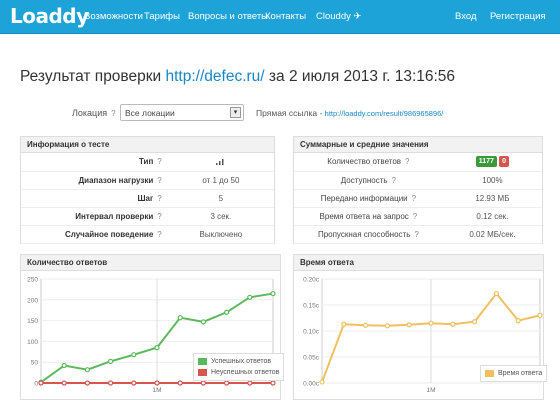  I want to click on chart-title: Количество ответов, so click(150, 263).